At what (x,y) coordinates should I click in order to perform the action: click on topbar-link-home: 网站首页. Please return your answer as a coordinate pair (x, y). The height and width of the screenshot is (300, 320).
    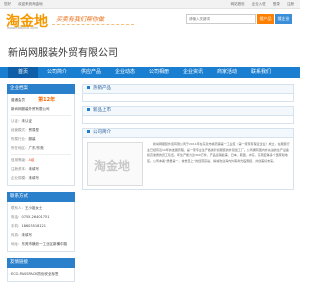
    Looking at the image, I should click on (238, 4).